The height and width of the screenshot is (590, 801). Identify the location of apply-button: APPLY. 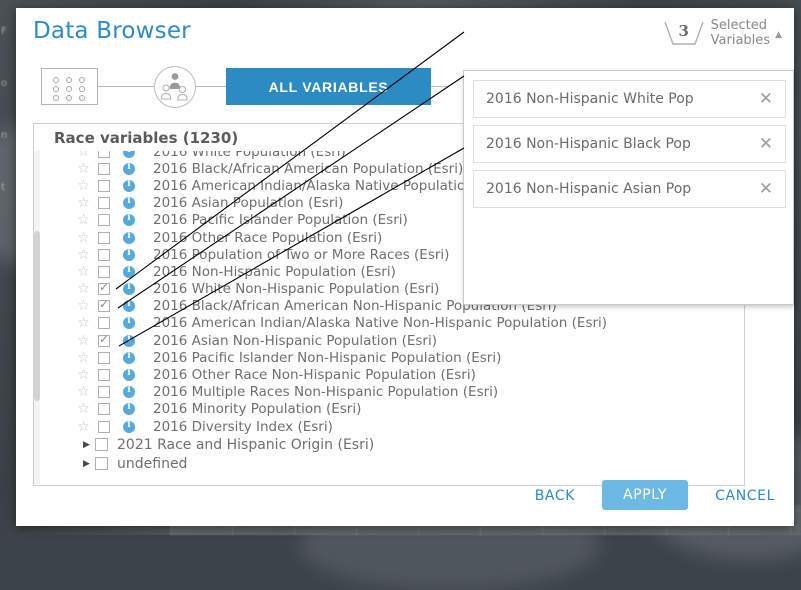
(645, 495).